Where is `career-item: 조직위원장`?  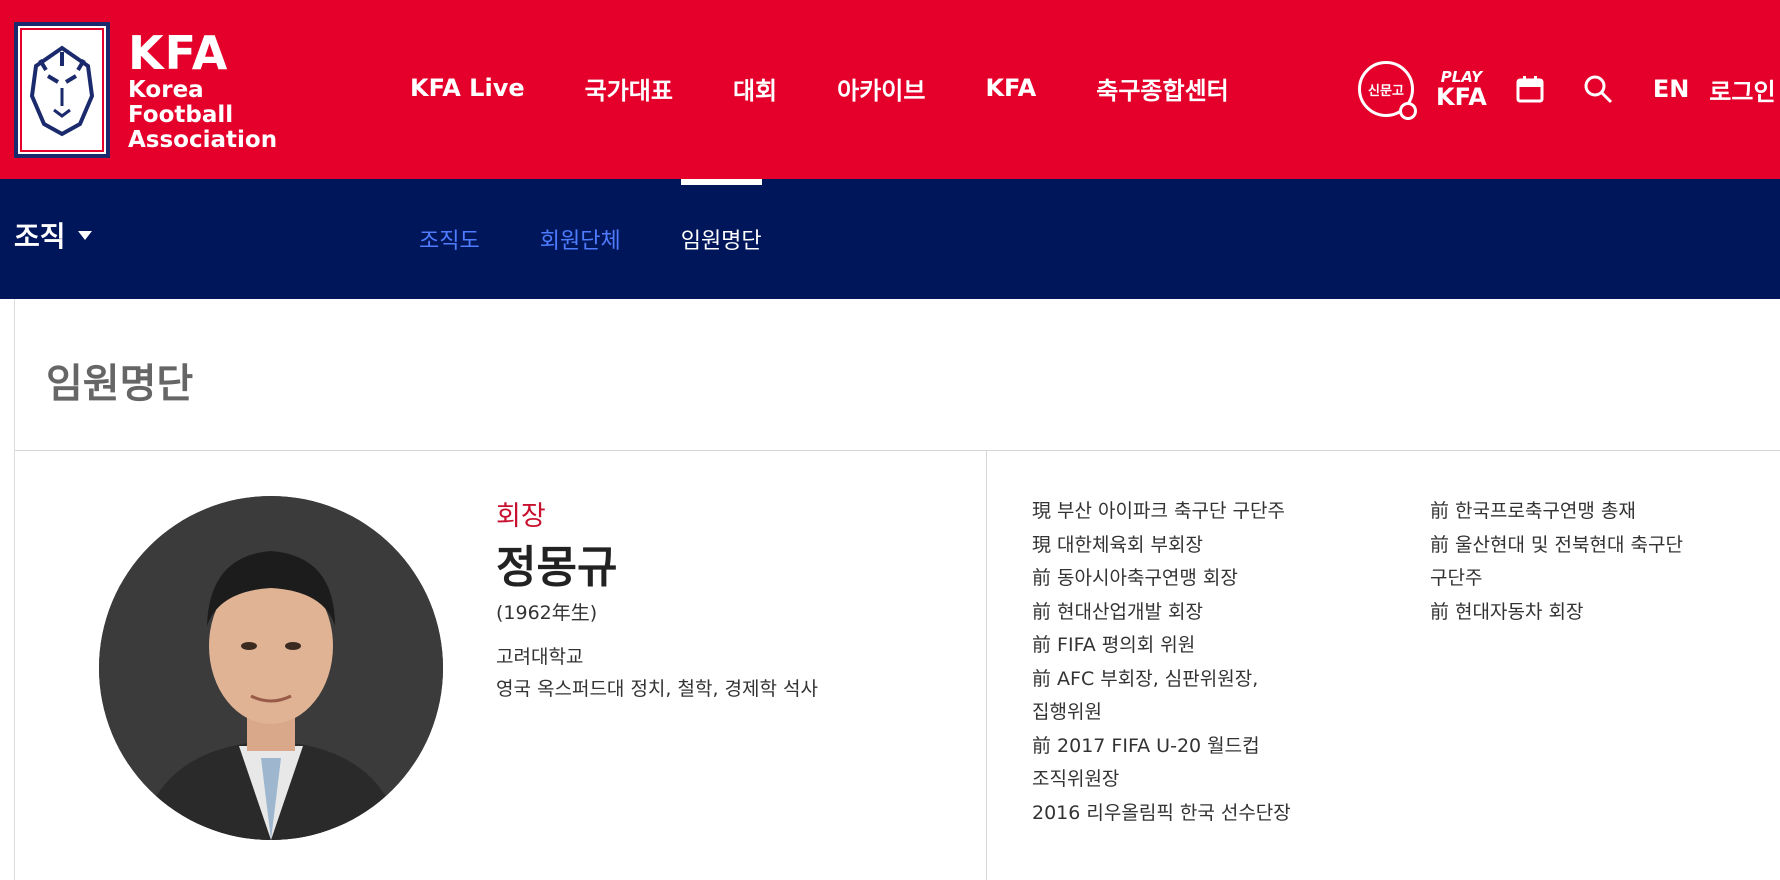
career-item: 조직위원장 is located at coordinates (1076, 779).